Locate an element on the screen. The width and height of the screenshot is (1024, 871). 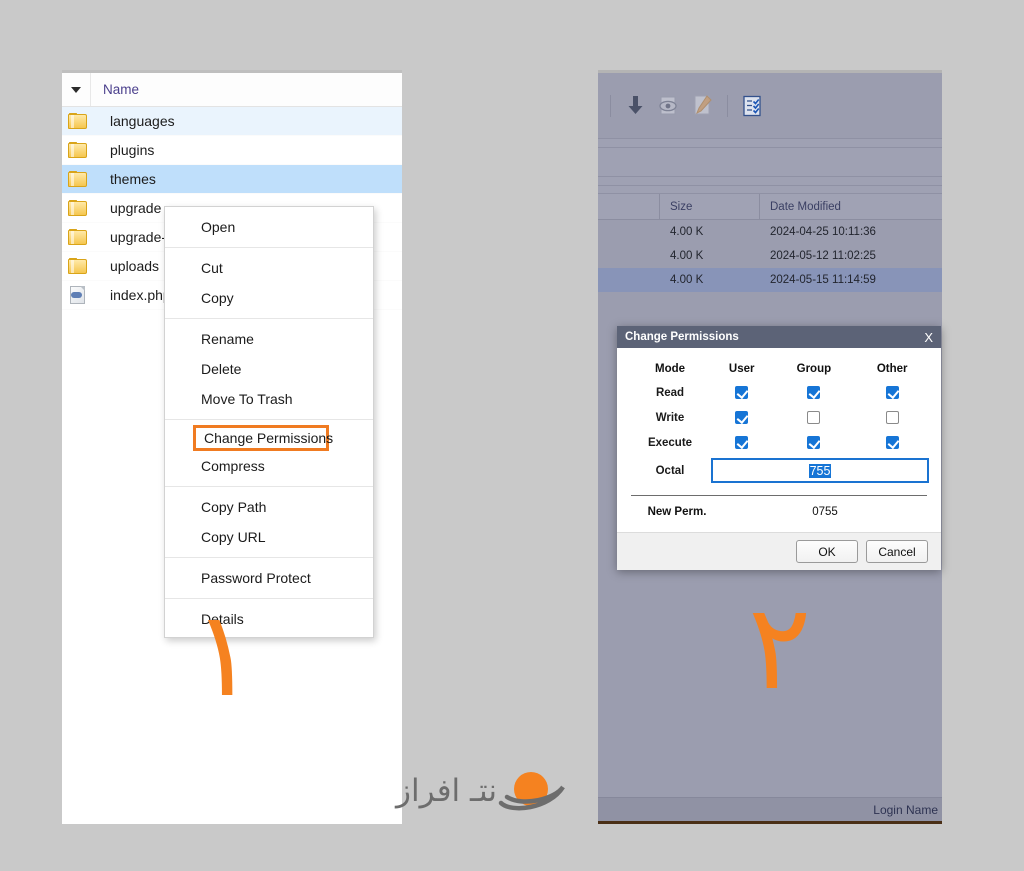
file-name: uploads is located at coordinates (135, 266).